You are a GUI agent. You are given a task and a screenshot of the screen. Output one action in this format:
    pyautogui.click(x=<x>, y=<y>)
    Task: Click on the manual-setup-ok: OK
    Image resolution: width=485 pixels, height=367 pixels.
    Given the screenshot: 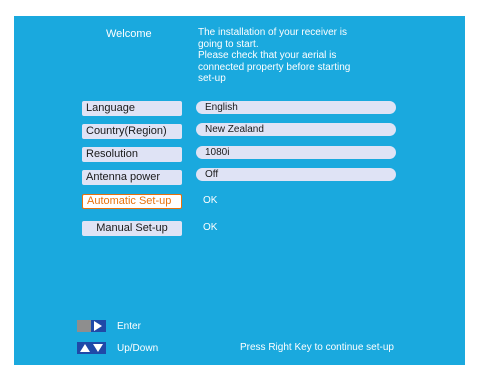 What is the action you would take?
    pyautogui.click(x=210, y=227)
    